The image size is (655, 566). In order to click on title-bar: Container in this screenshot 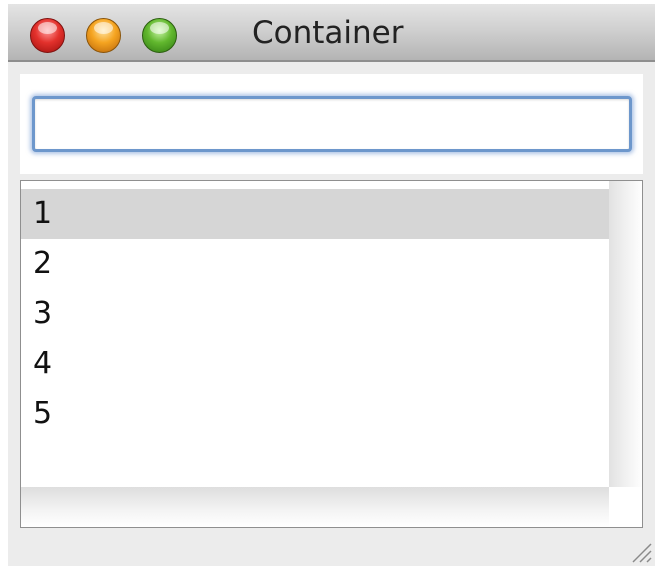, I will do `click(331, 33)`.